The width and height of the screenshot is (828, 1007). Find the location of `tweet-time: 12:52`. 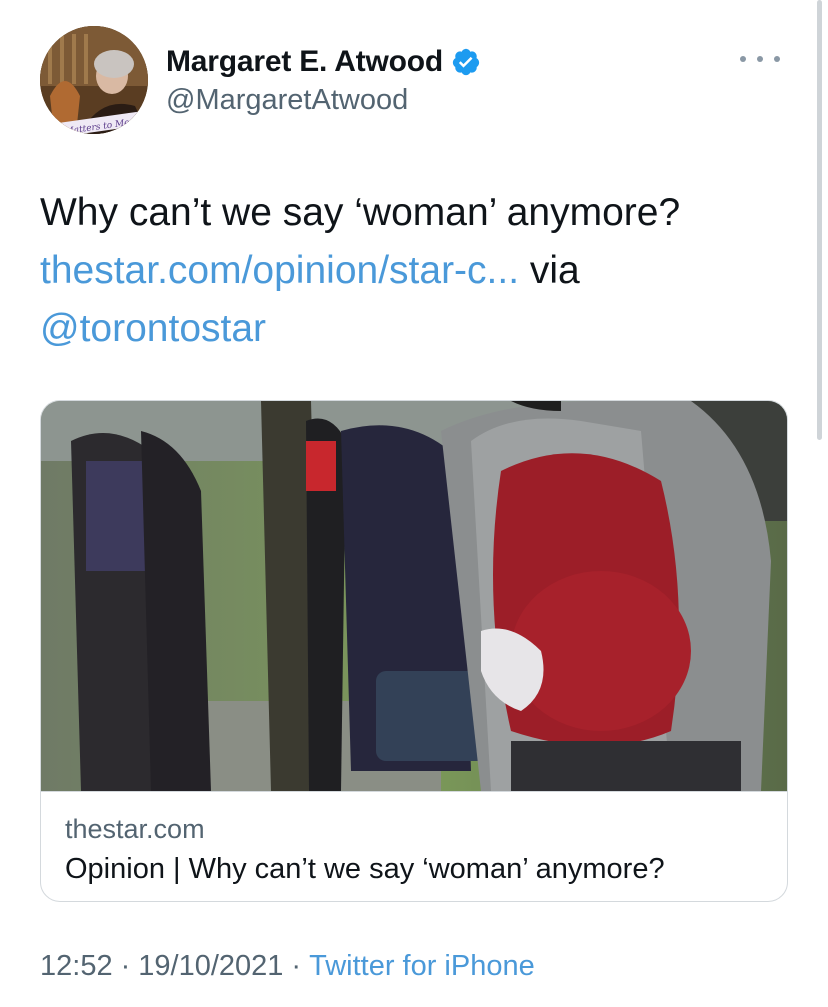

tweet-time: 12:52 is located at coordinates (76, 966).